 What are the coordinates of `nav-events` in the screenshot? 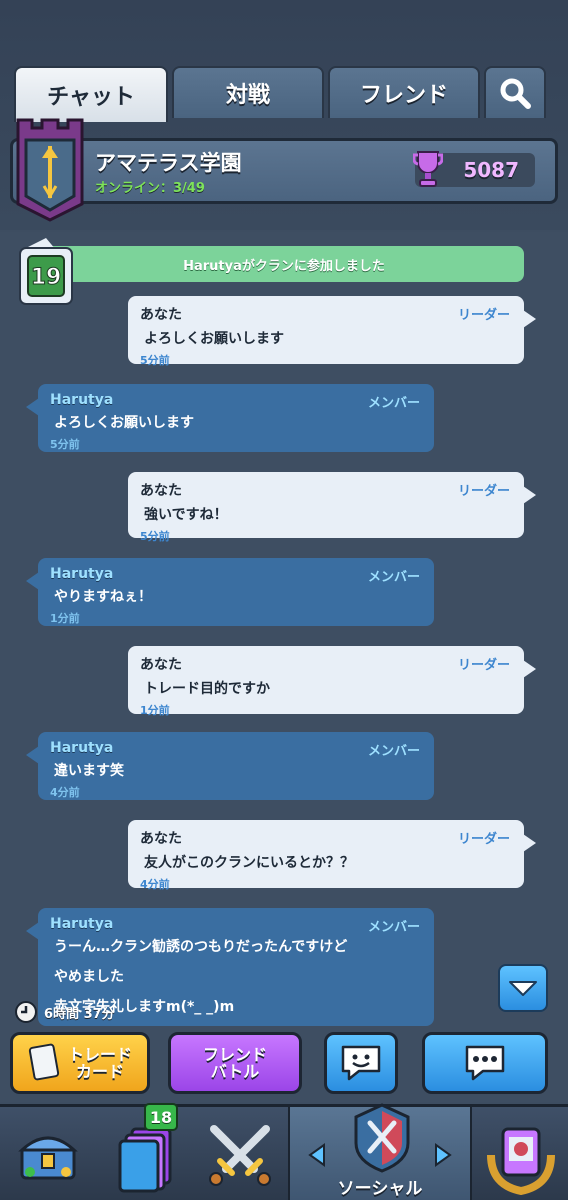 It's located at (521, 1153).